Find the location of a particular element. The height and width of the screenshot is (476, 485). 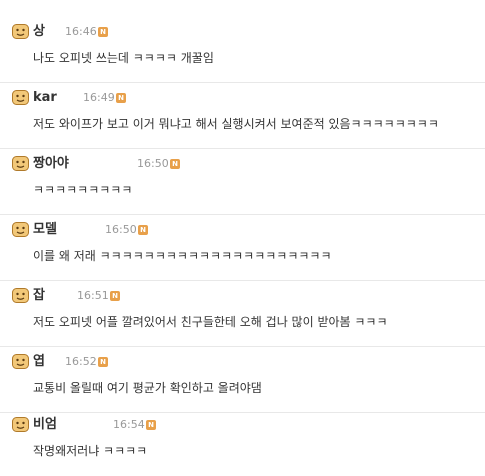

comment-header: 모델 16:50 N is located at coordinates (247, 231).